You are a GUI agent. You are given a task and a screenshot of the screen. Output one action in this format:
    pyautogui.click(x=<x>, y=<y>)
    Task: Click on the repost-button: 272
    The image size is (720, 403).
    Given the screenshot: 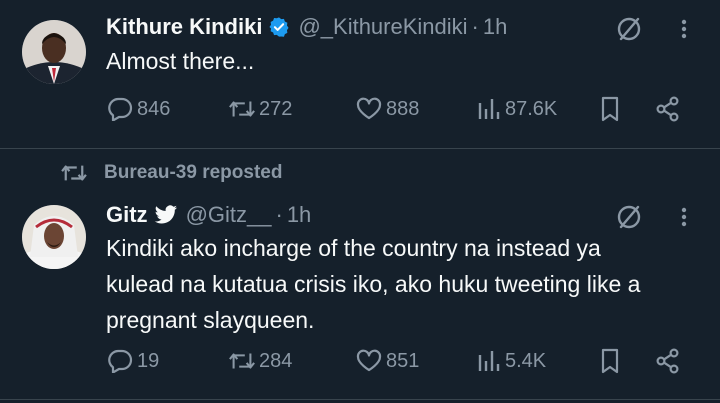 What is the action you would take?
    pyautogui.click(x=260, y=109)
    